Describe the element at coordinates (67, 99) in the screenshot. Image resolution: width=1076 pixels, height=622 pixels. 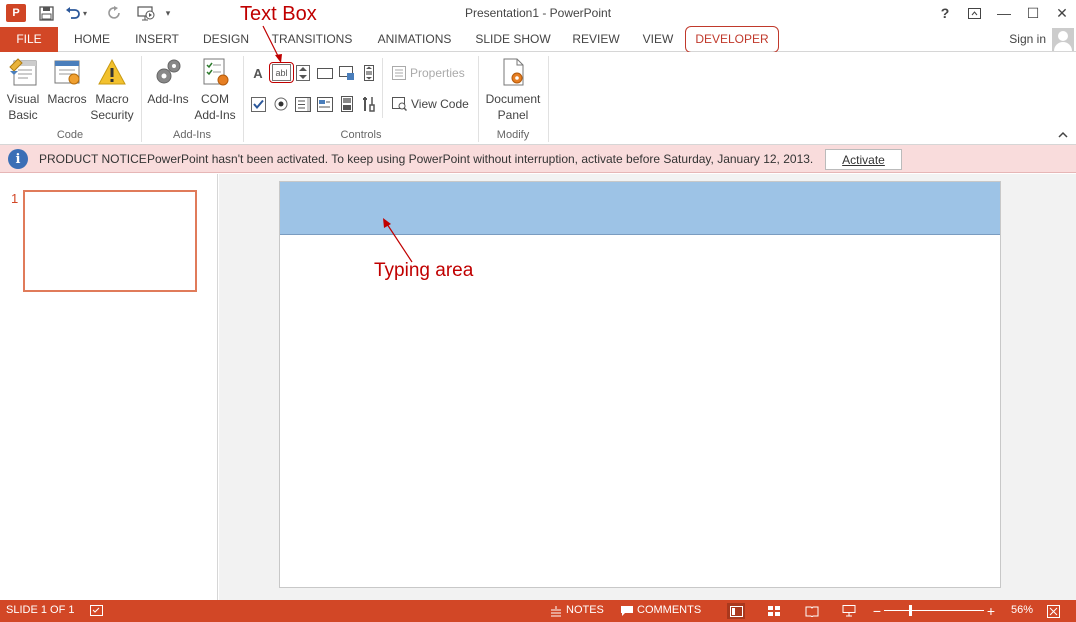
I see `macros-label: Macros` at that location.